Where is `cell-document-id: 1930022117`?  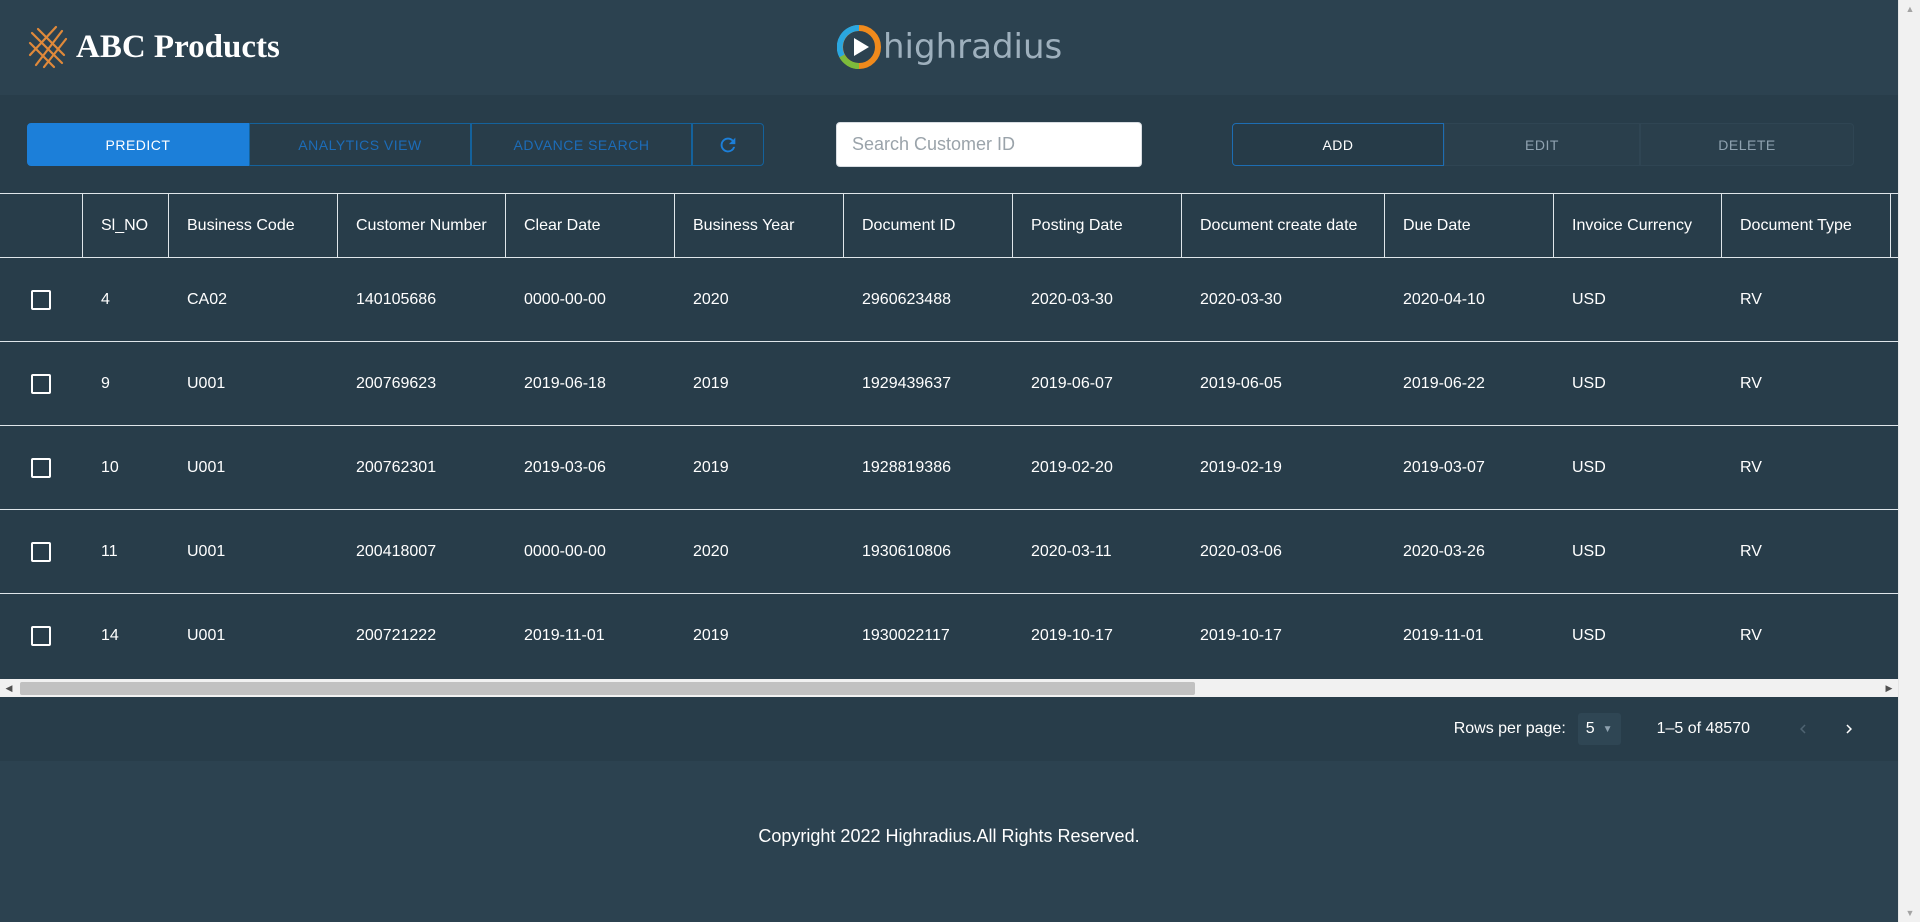
cell-document-id: 1930022117 is located at coordinates (906, 635).